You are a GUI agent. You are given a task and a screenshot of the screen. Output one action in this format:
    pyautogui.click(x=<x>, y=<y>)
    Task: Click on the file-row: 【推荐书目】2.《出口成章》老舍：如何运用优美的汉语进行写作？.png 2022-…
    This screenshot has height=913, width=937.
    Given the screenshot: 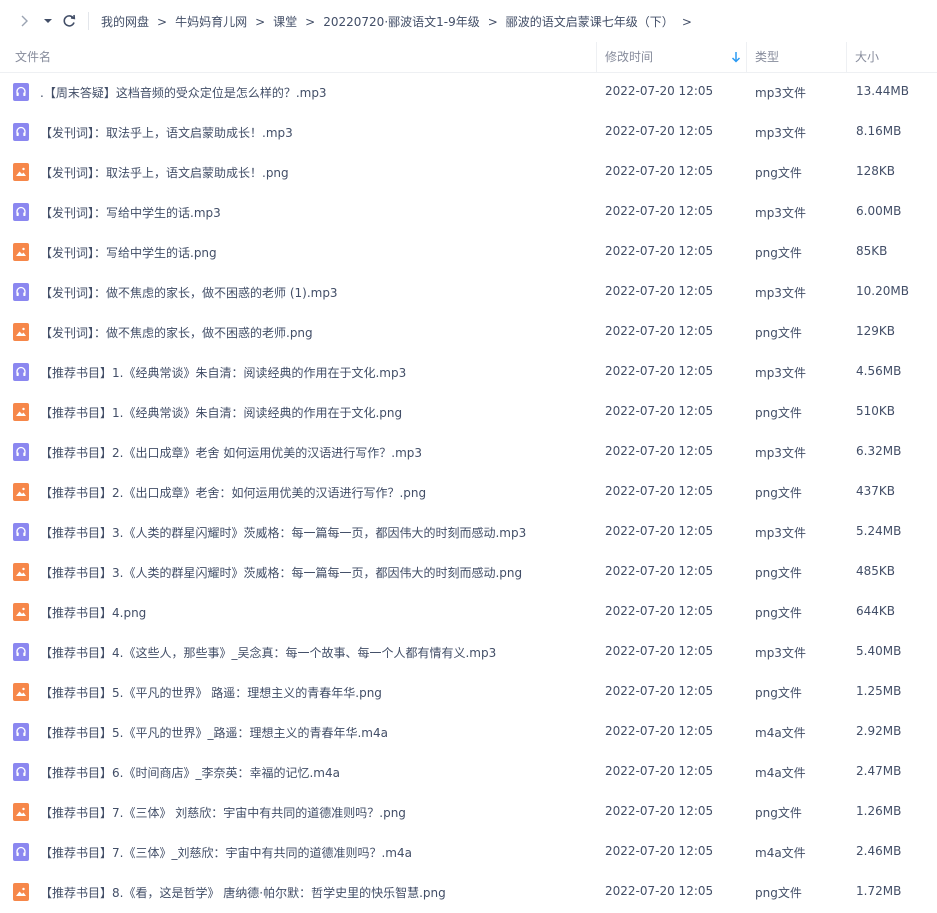 What is the action you would take?
    pyautogui.click(x=468, y=493)
    